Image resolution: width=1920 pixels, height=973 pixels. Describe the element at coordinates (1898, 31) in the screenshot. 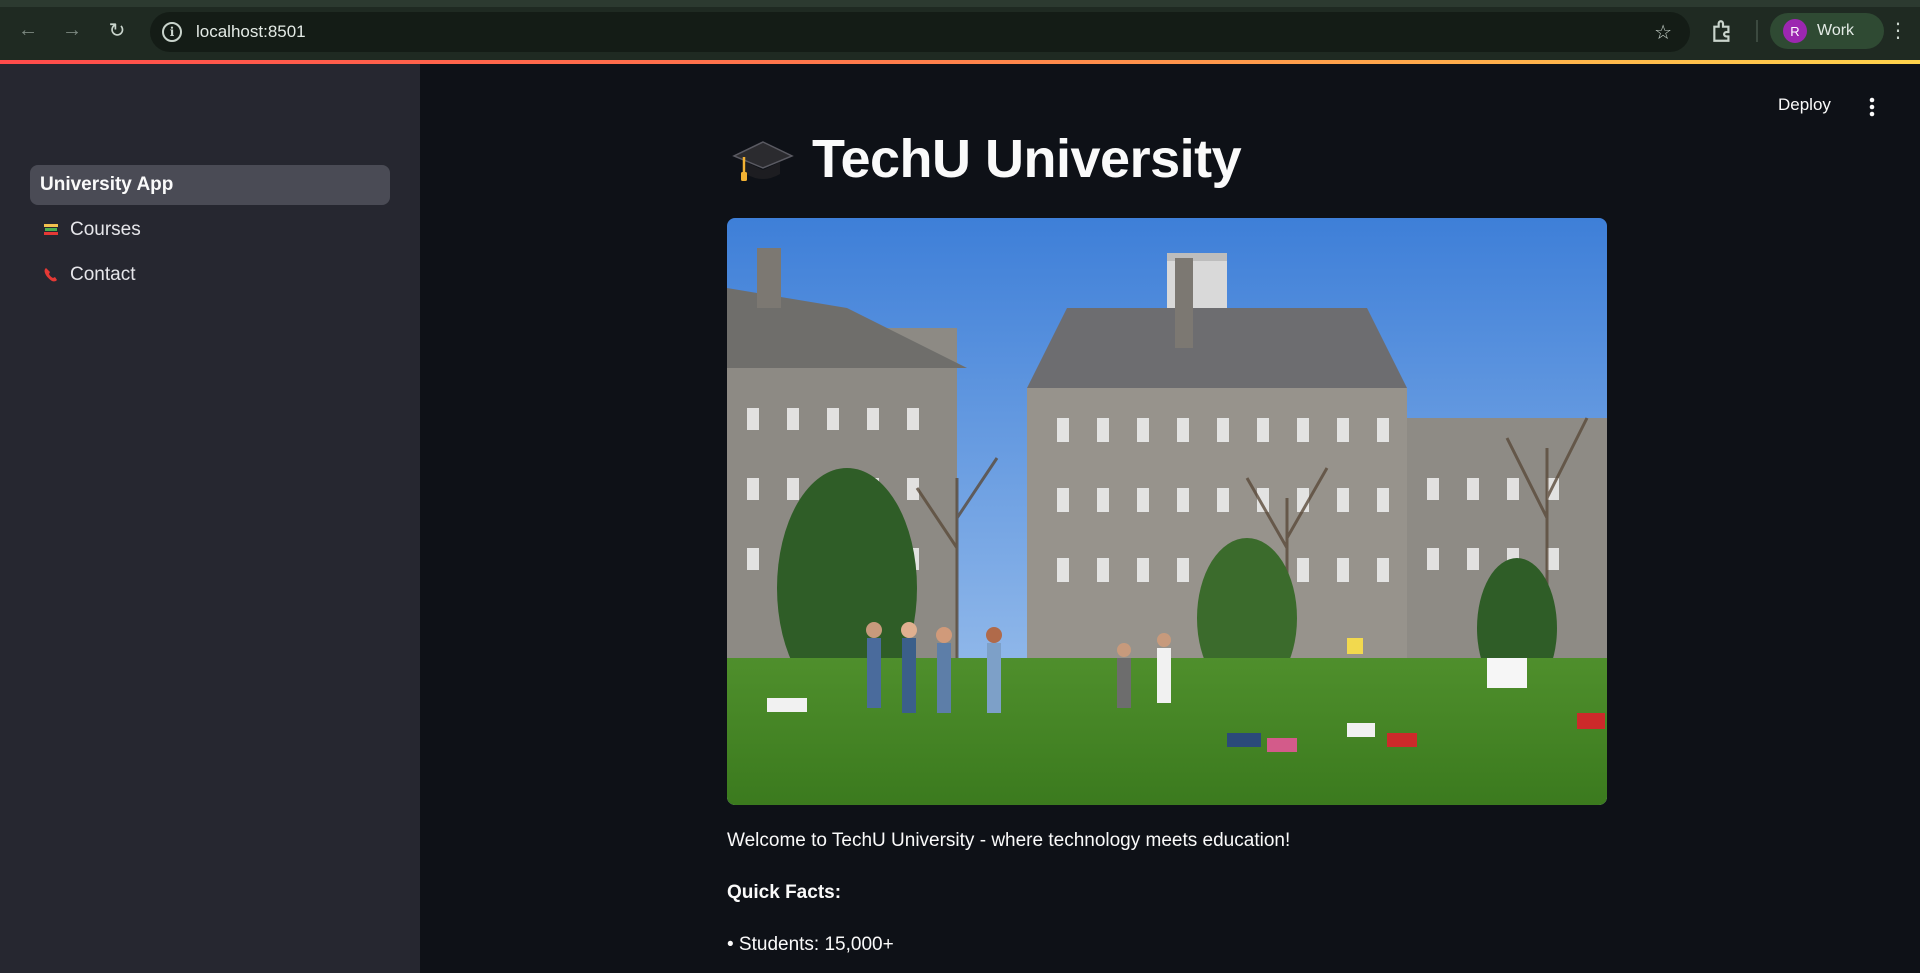

I see `browser-menu-icon: ⋮` at that location.